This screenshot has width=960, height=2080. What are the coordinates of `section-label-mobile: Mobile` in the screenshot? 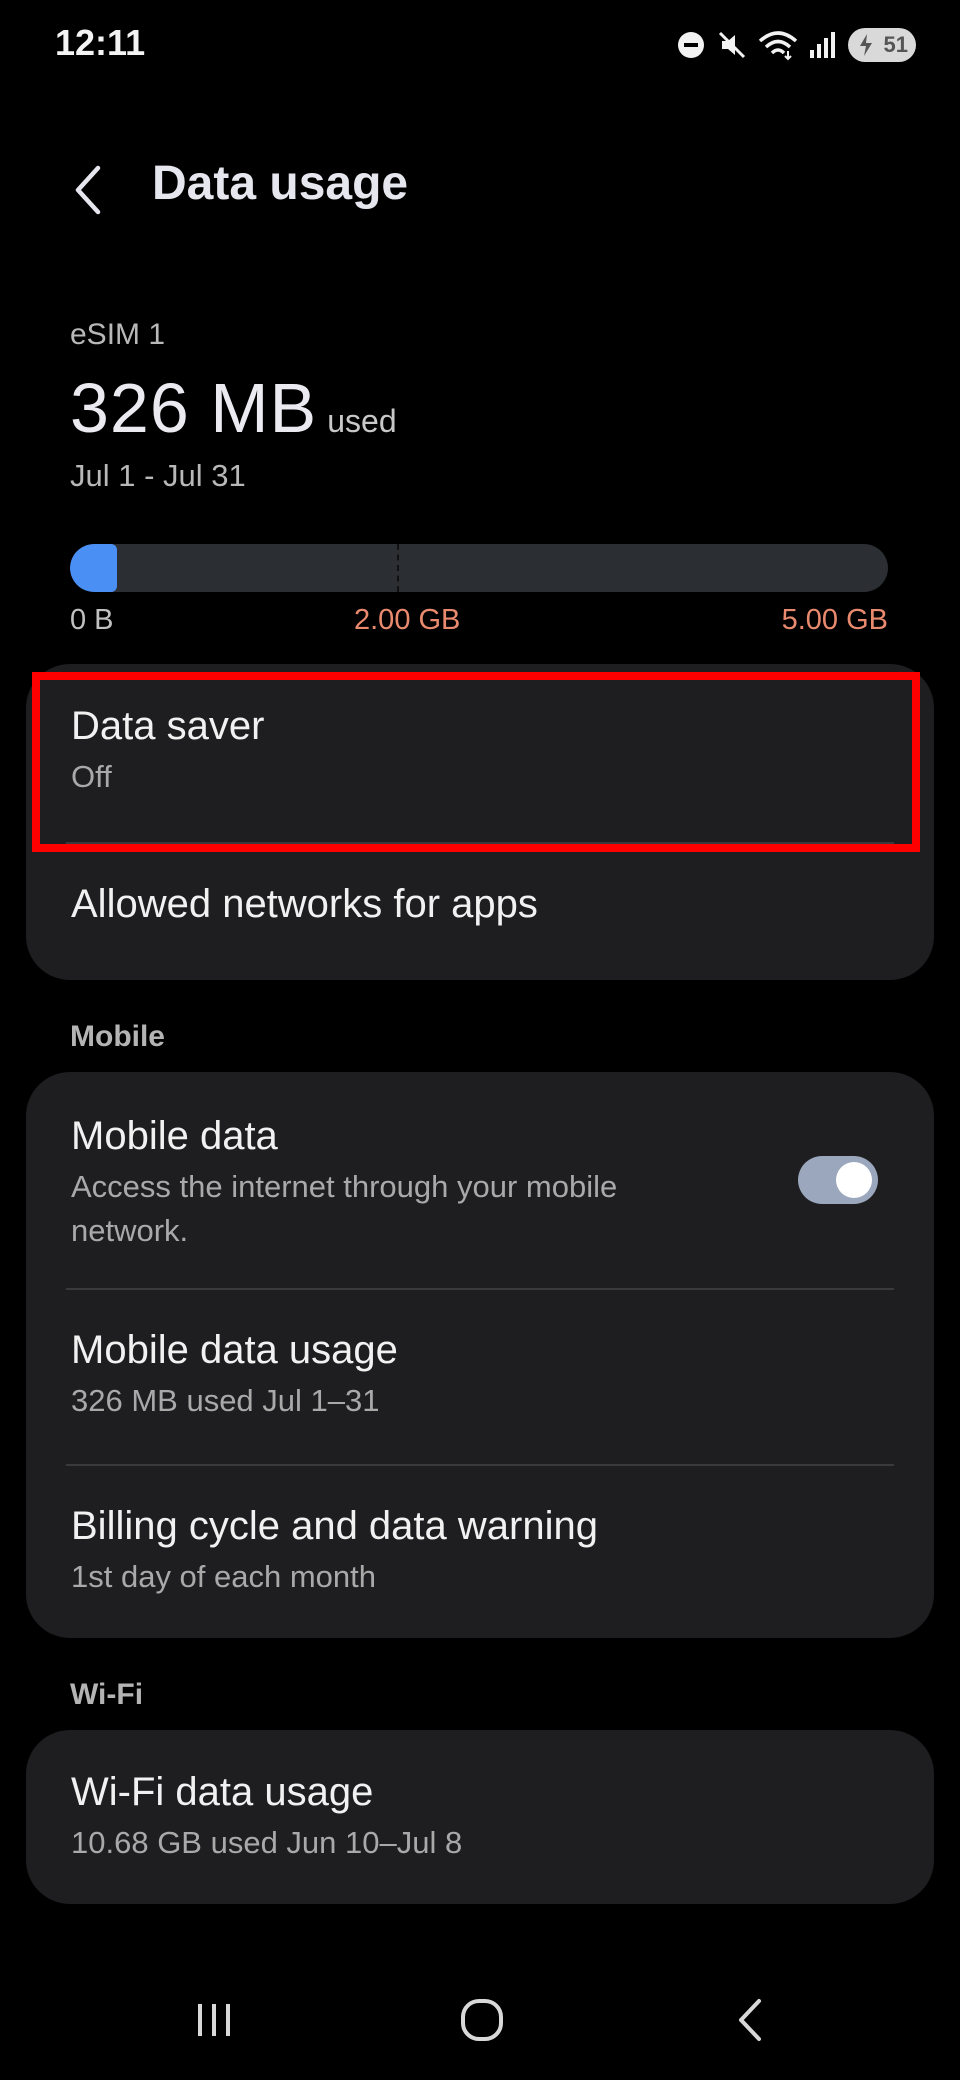 It's located at (117, 1036).